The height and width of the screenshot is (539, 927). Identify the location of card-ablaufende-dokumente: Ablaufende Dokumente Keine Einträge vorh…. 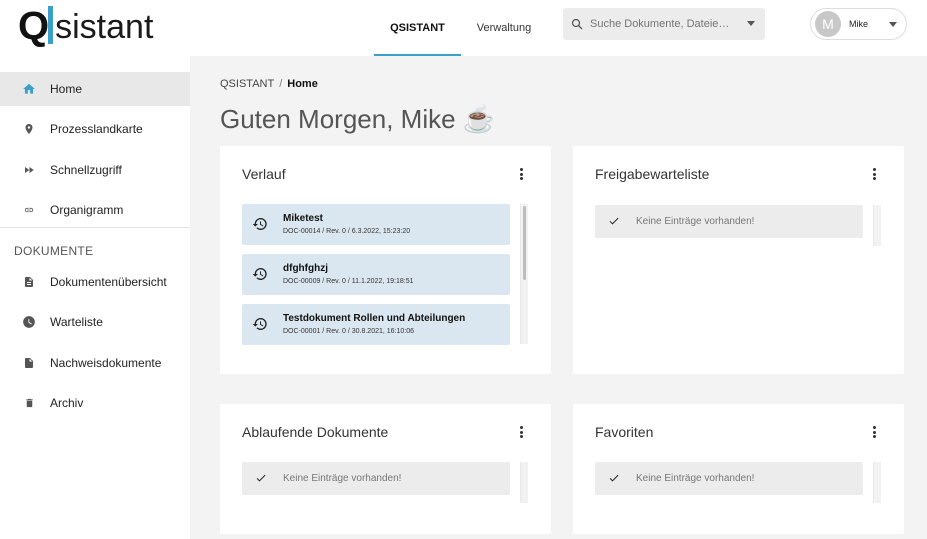
(385, 469).